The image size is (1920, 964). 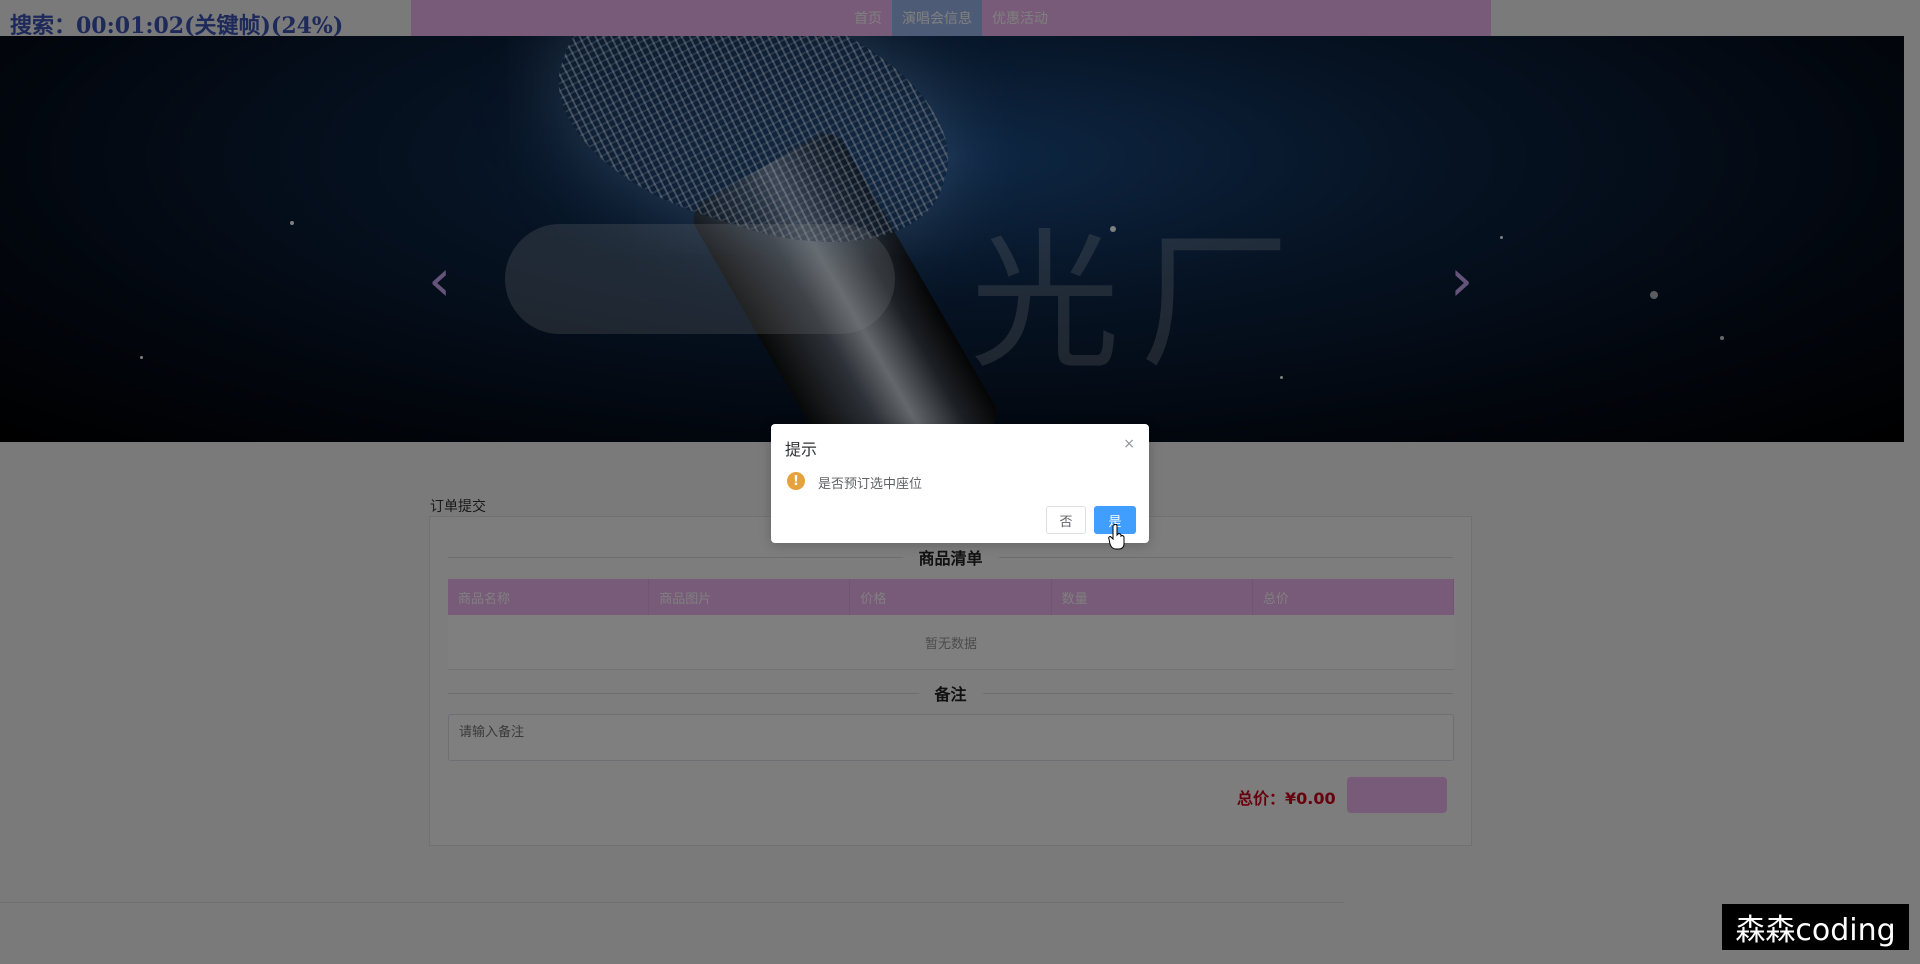 I want to click on dialog-title: 提示, so click(x=801, y=449).